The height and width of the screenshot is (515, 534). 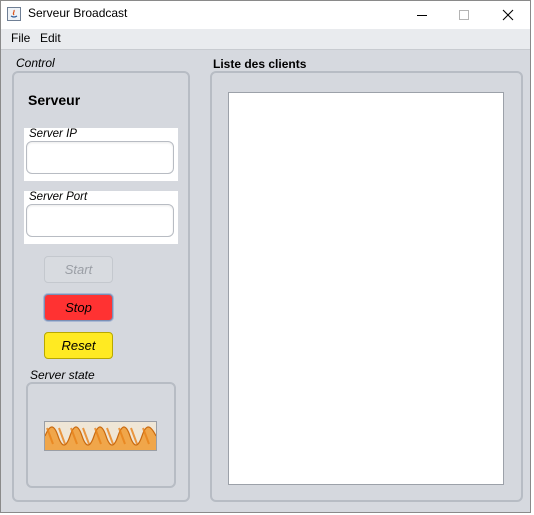 I want to click on server-state-label: Server state, so click(x=62, y=375).